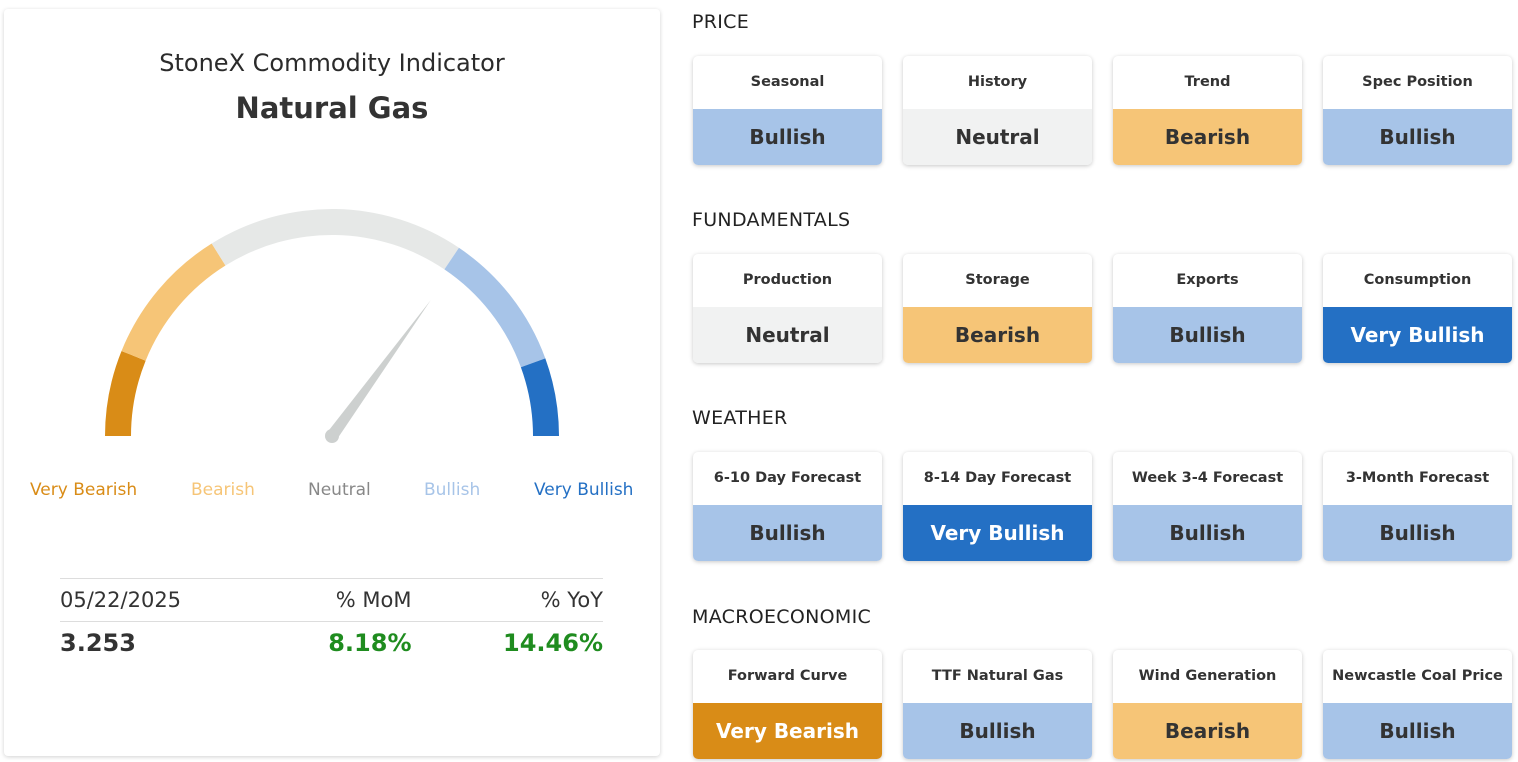 The width and height of the screenshot is (1518, 762). I want to click on tile-label: Spec Position, so click(1417, 82).